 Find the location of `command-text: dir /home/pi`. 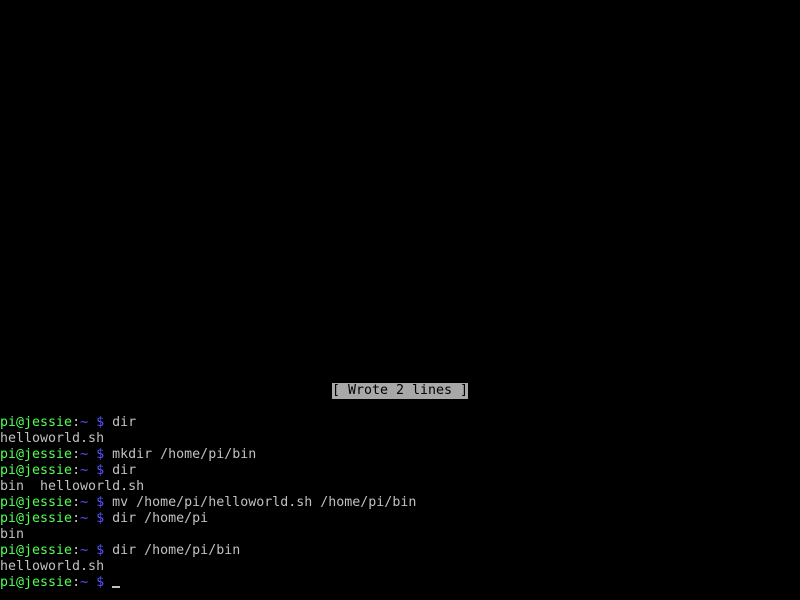

command-text: dir /home/pi is located at coordinates (160, 518).